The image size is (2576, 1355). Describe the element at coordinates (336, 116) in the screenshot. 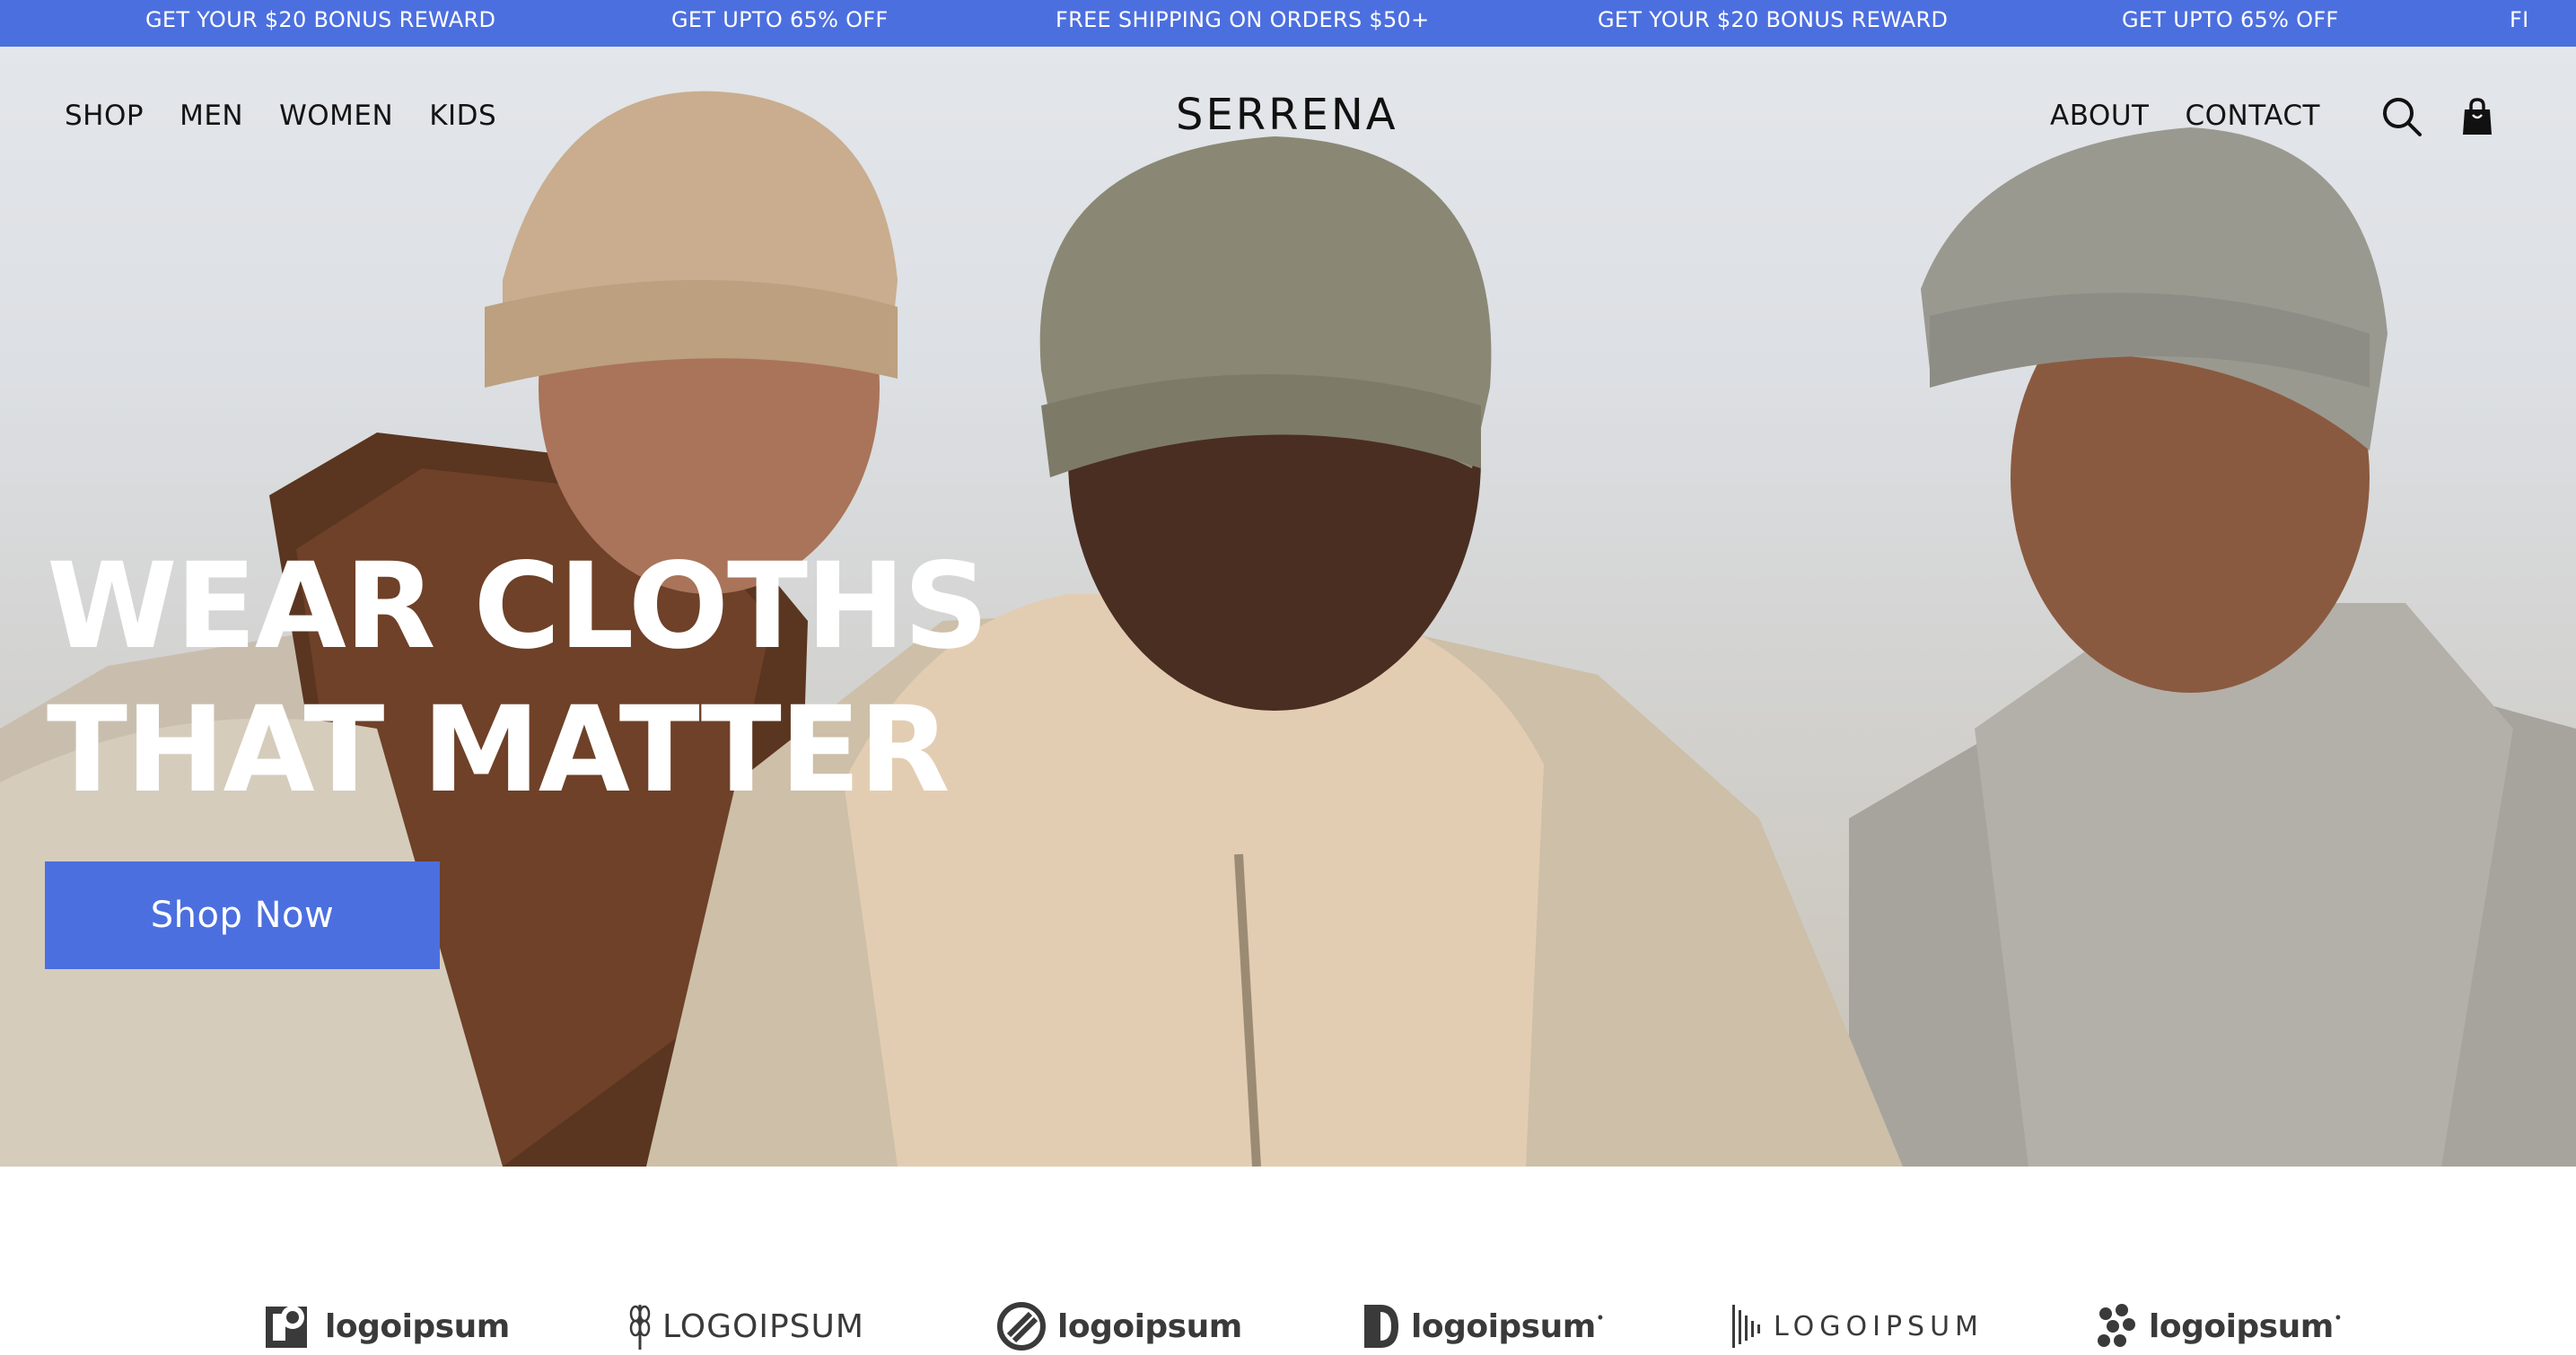

I see `nav-women: WOMEN` at that location.